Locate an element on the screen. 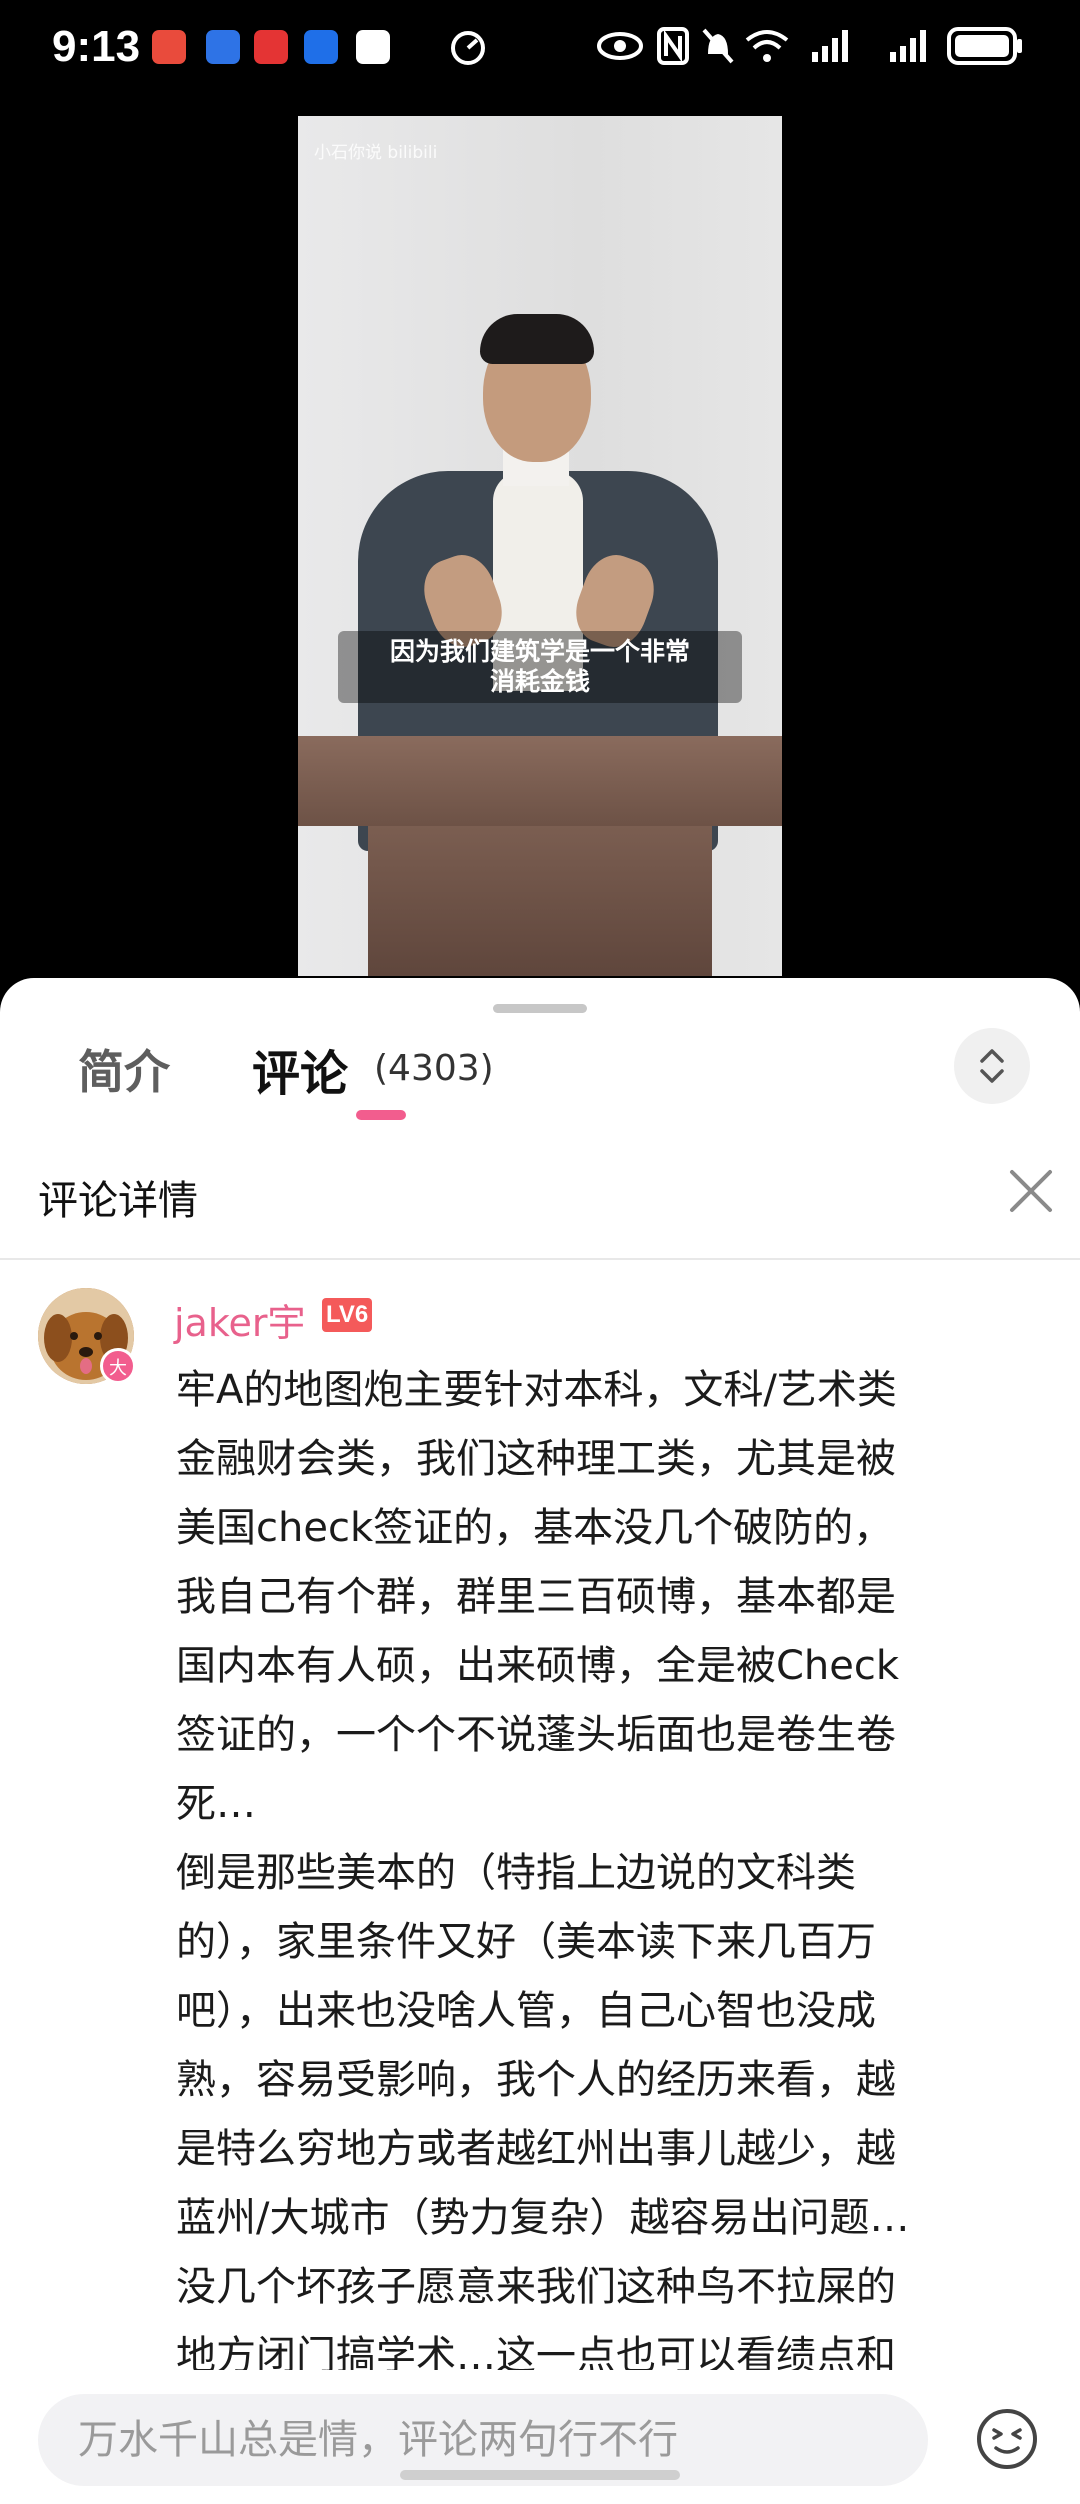 This screenshot has height=2504, width=1080. missed-call-icon is located at coordinates (169, 47).